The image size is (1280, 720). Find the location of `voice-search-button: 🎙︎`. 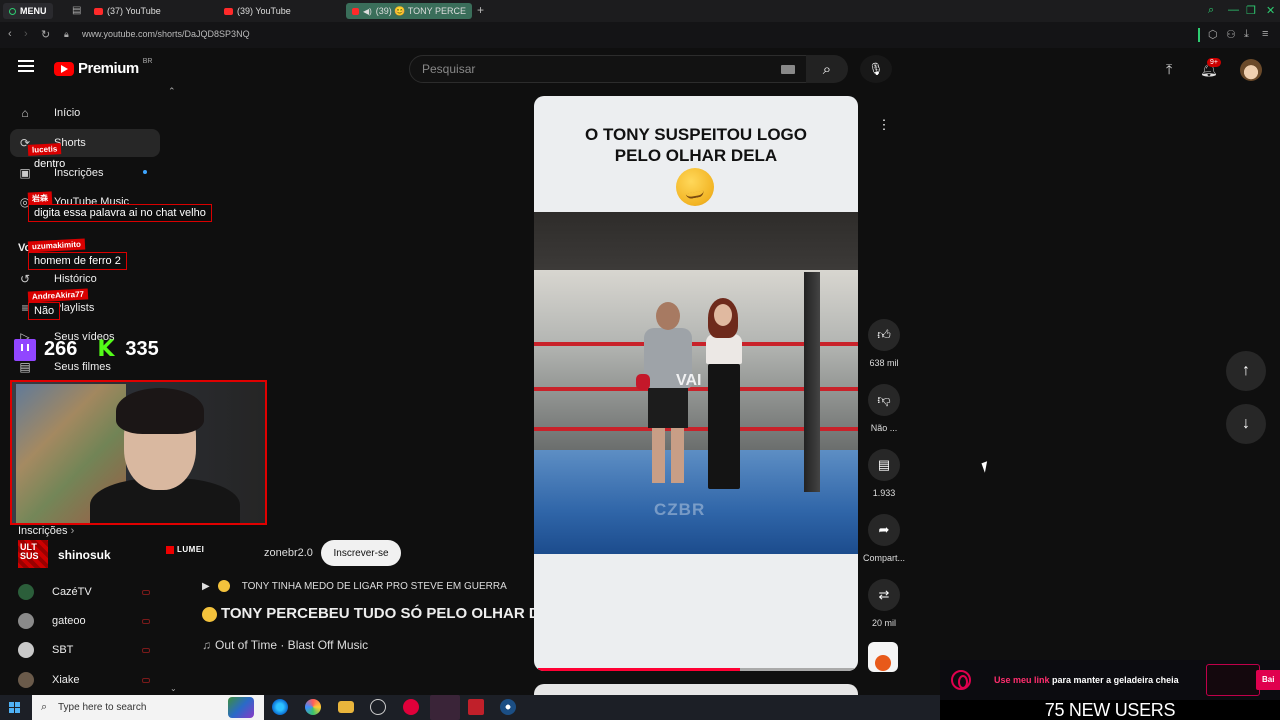

voice-search-button: 🎙︎ is located at coordinates (876, 69).